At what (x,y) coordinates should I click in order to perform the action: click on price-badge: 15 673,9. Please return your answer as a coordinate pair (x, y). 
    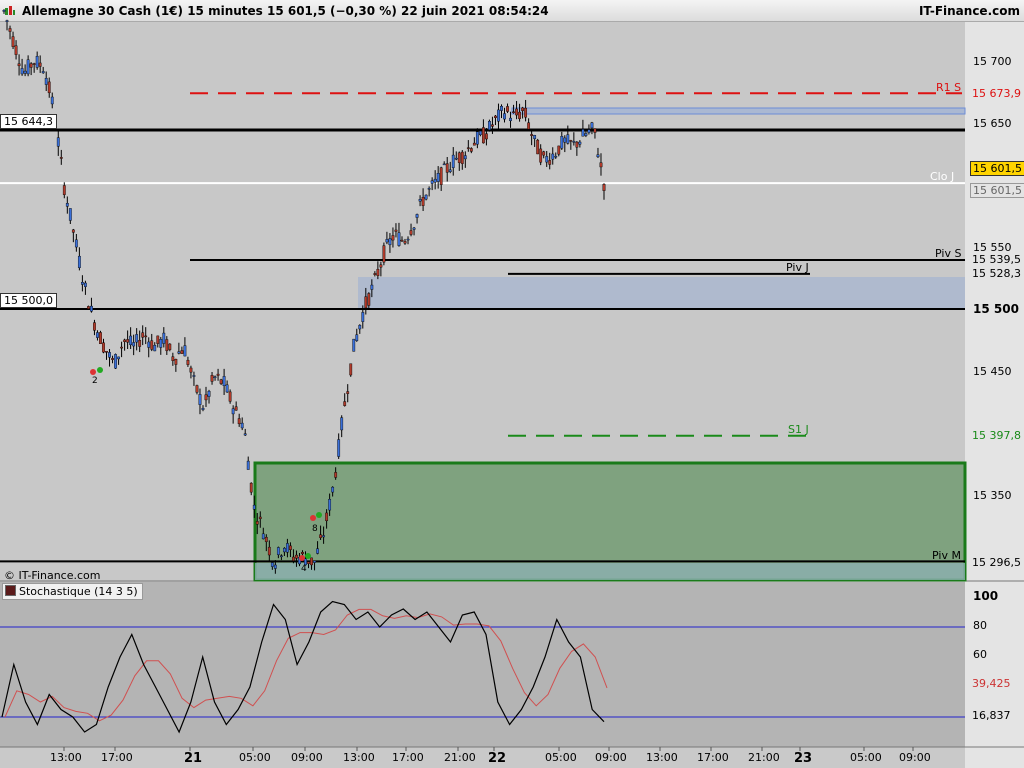
    Looking at the image, I should click on (996, 93).